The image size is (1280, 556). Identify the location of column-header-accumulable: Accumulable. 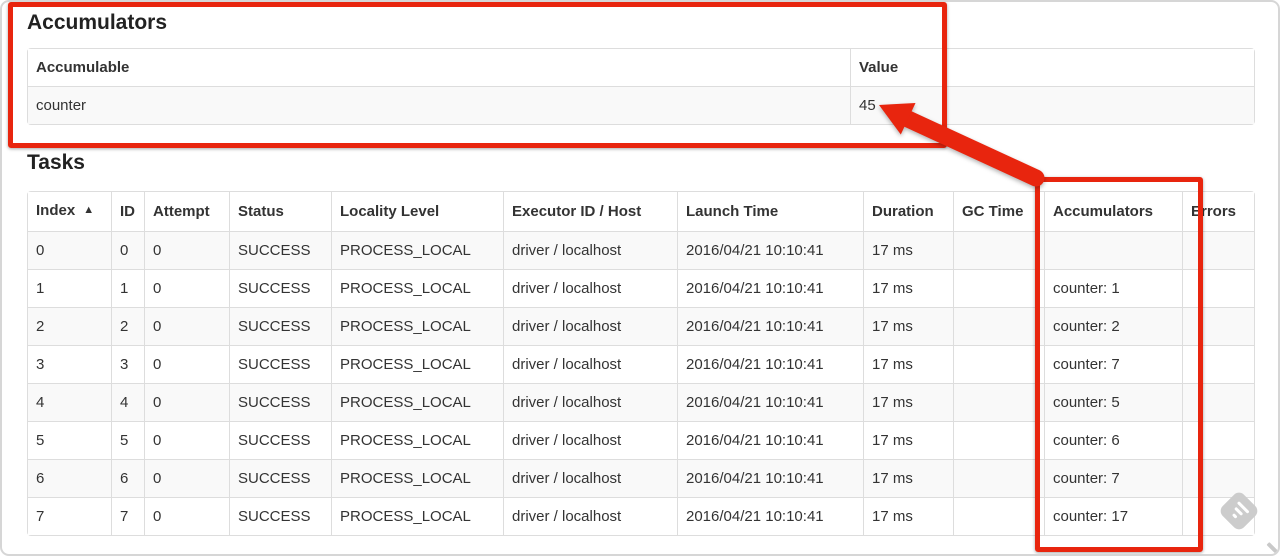
(439, 67).